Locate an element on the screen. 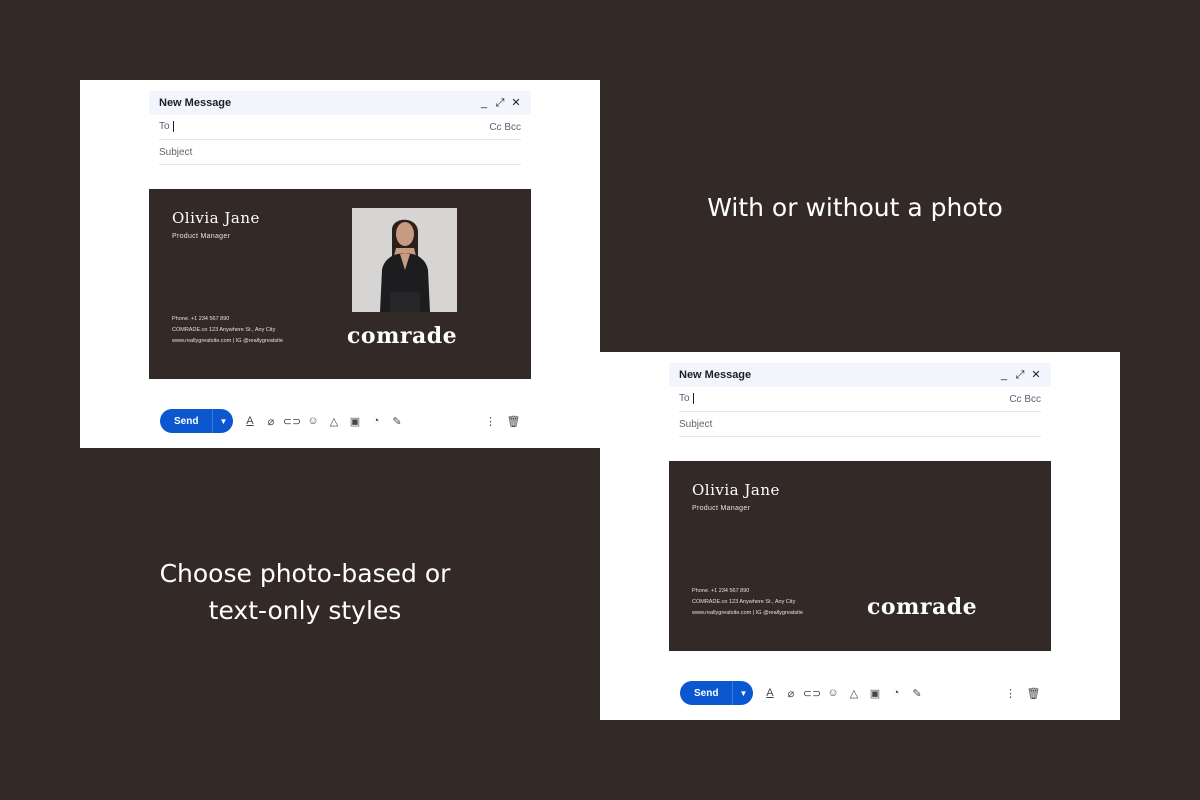 This screenshot has height=800, width=1200. caption-choose-line1: Choose photo-based or is located at coordinates (305, 573).